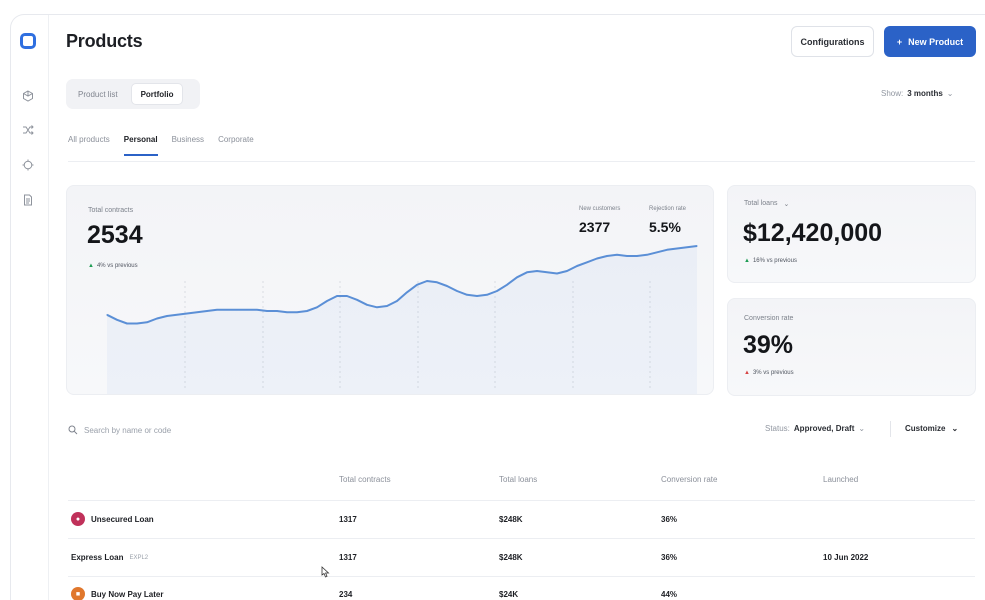 This screenshot has height=600, width=985. What do you see at coordinates (73, 430) in the screenshot?
I see `search-icon` at bounding box center [73, 430].